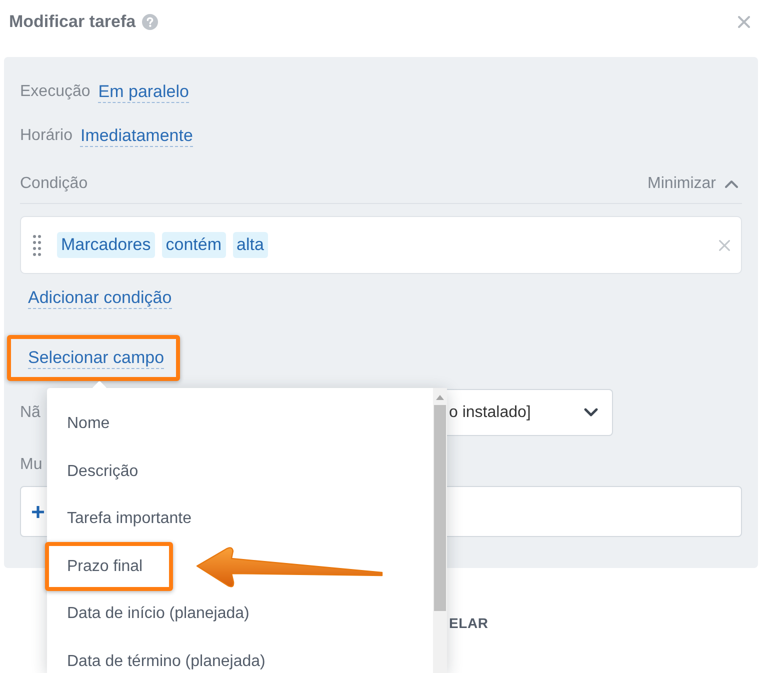 This screenshot has height=673, width=766. What do you see at coordinates (31, 465) in the screenshot?
I see `field-label: Mu` at bounding box center [31, 465].